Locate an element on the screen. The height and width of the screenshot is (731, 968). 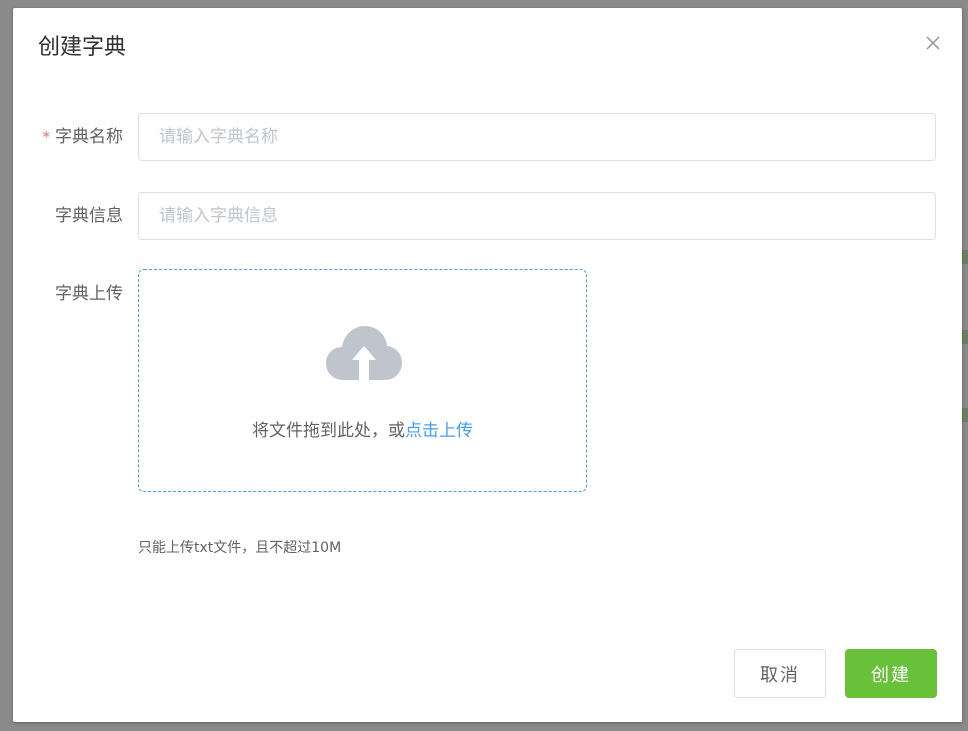
dictionary-name-input is located at coordinates (537, 137).